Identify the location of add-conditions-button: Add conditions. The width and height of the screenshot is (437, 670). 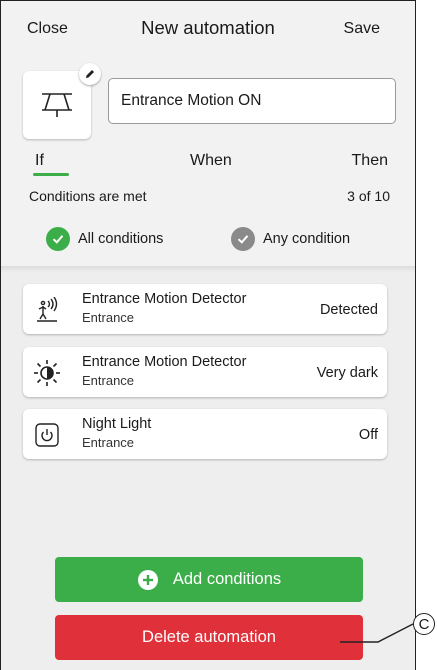
(209, 579).